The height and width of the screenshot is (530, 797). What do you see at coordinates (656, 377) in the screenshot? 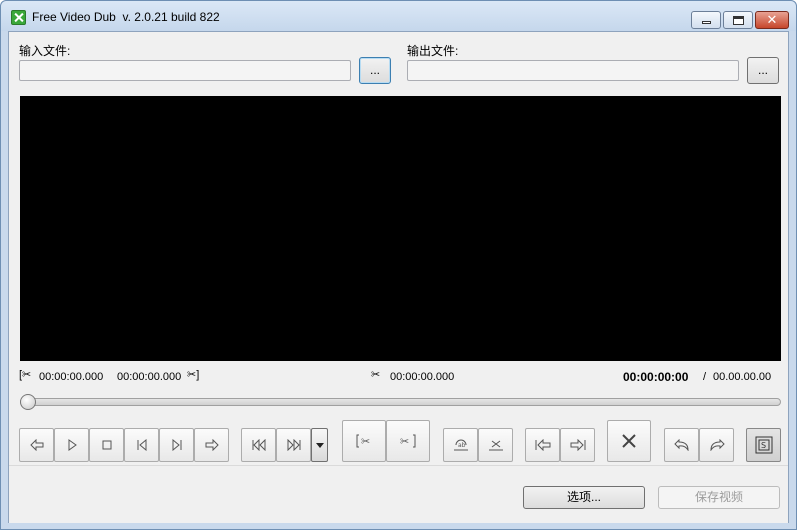
I see `current-time: 00:00:00:00` at bounding box center [656, 377].